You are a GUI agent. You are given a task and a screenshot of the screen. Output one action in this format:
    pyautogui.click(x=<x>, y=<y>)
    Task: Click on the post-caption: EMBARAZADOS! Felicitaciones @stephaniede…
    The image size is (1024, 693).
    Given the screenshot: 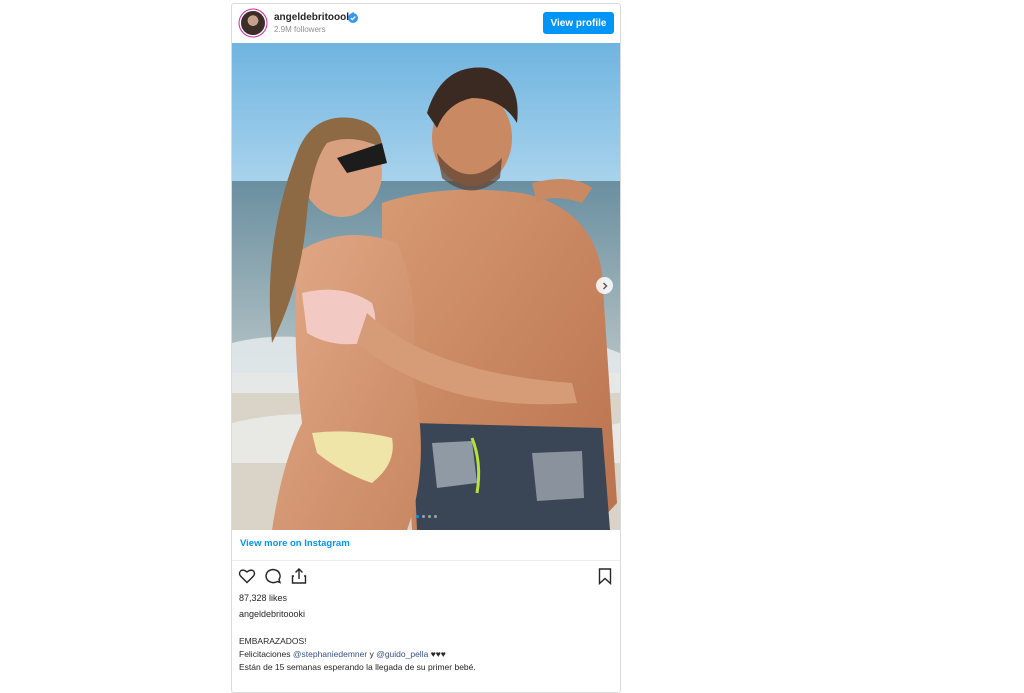 What is the action you would take?
    pyautogui.click(x=357, y=654)
    